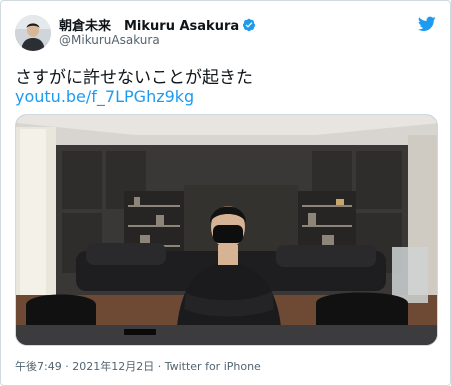 This screenshot has width=451, height=386. What do you see at coordinates (38, 366) in the screenshot?
I see `tweet-time: 午後7:49` at bounding box center [38, 366].